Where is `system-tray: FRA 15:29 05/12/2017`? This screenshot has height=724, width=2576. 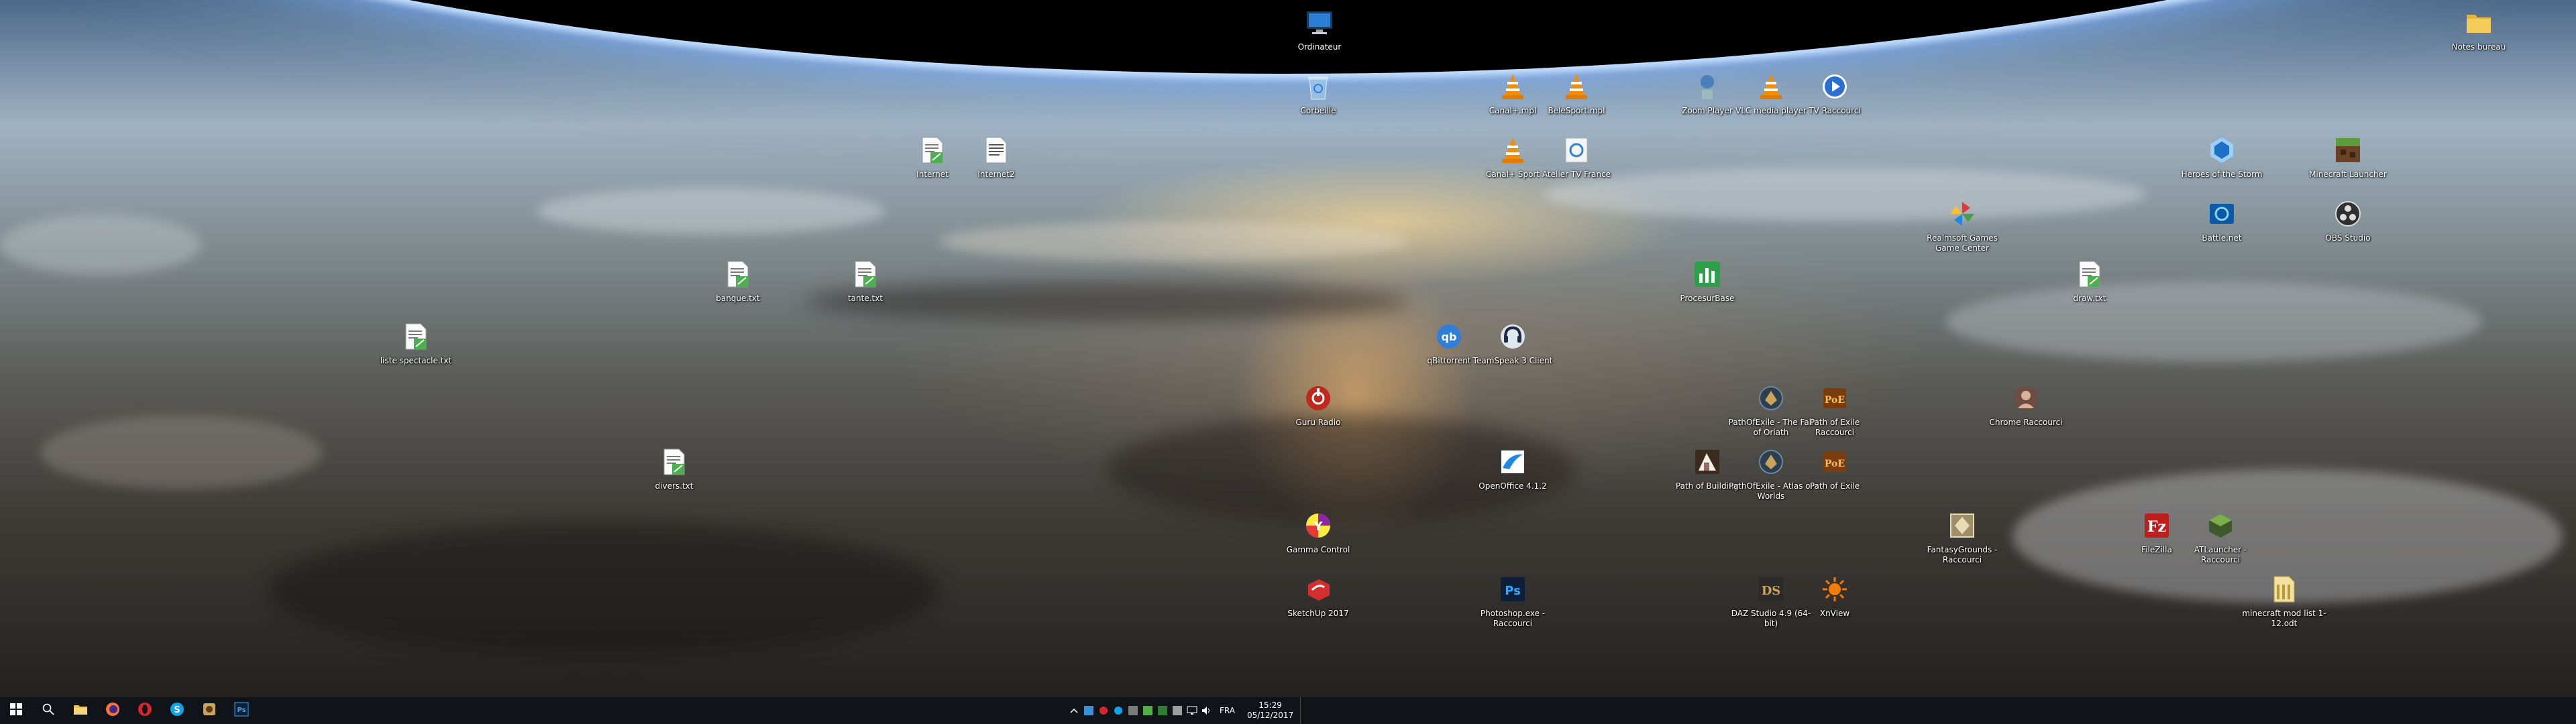
system-tray: FRA 15:29 05/12/2017 is located at coordinates (1186, 710).